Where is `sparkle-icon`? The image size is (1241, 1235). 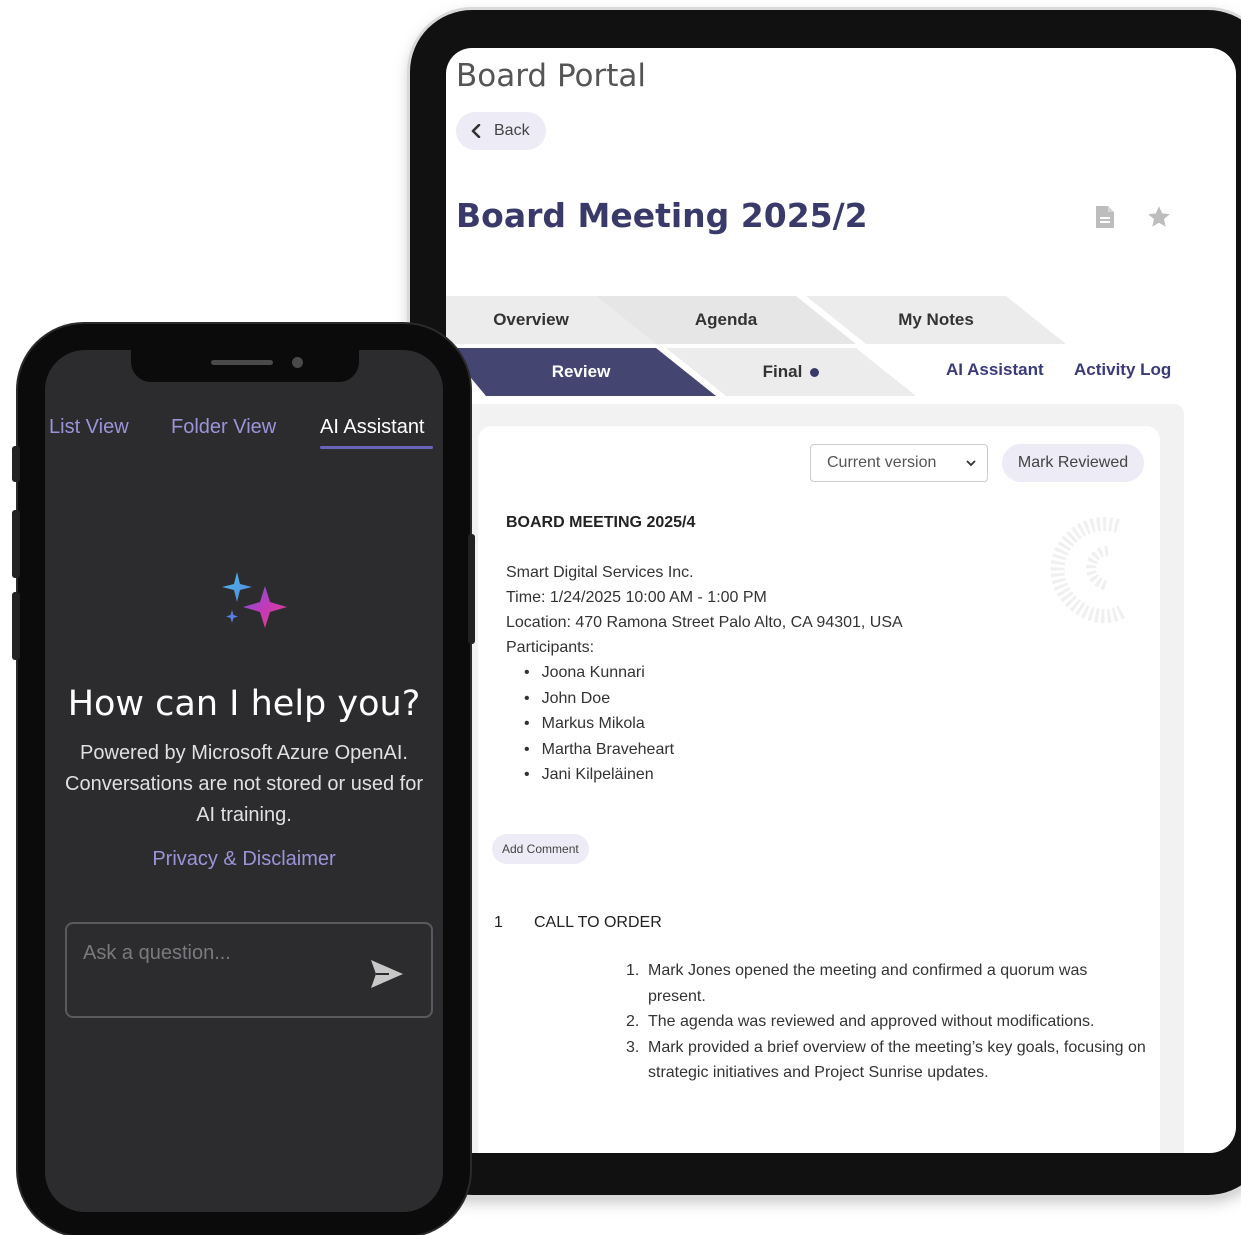 sparkle-icon is located at coordinates (254, 600).